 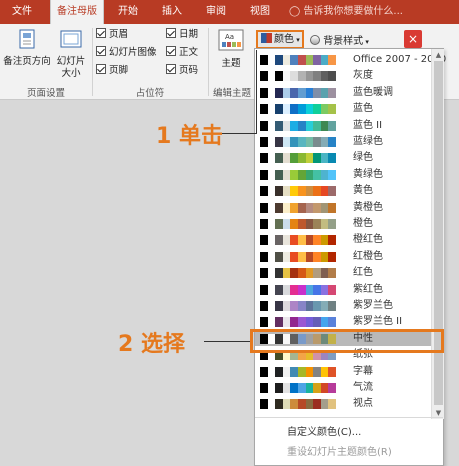 I want to click on footer-checkbox: 页脚, so click(x=112, y=71).